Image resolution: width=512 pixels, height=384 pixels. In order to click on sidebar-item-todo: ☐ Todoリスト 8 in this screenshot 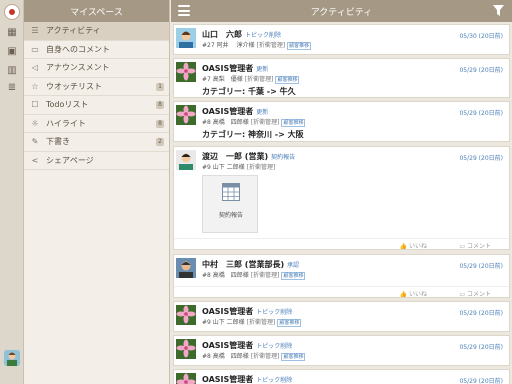, I will do `click(96, 105)`.